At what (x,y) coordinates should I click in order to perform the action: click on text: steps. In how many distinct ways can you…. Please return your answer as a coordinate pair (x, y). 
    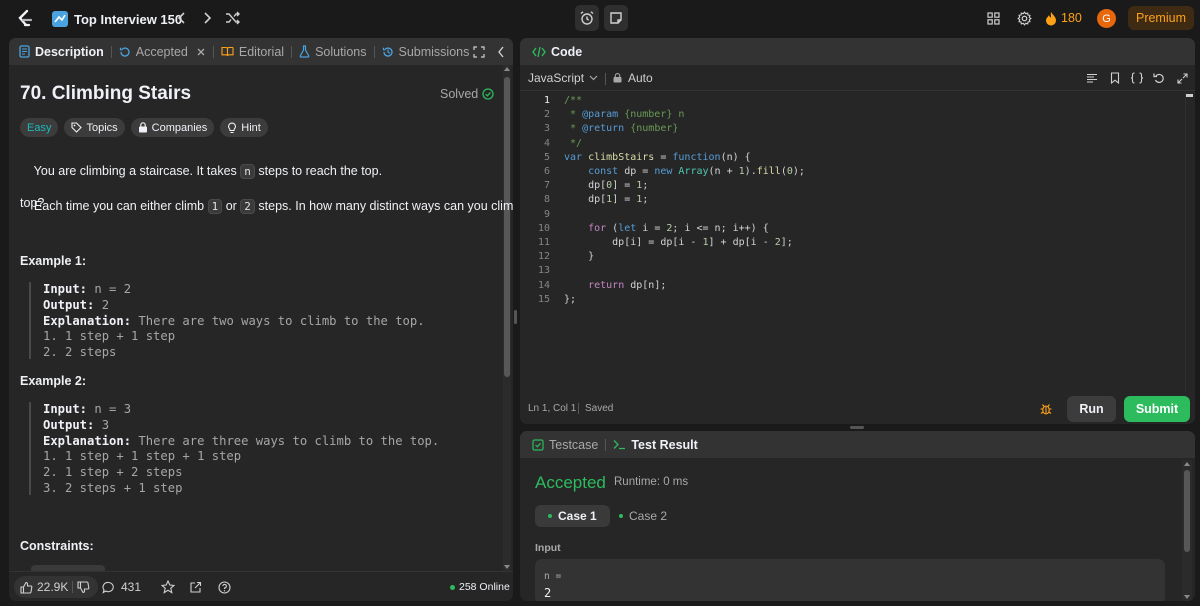
    Looking at the image, I should click on (385, 206).